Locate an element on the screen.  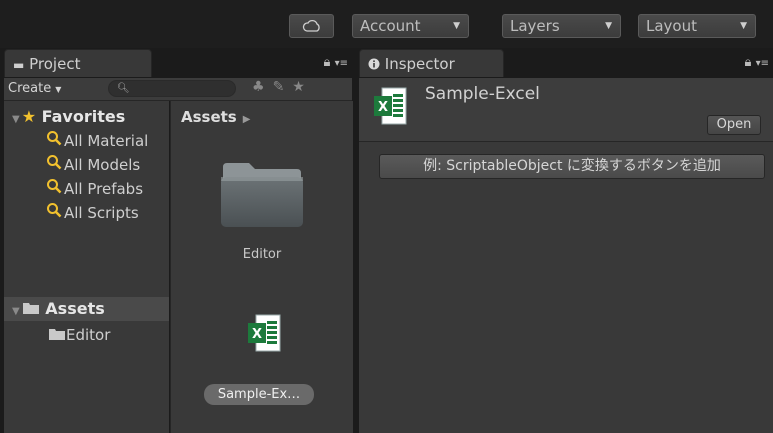
favorites-header: ▼ ★ Favorites is located at coordinates (86, 117).